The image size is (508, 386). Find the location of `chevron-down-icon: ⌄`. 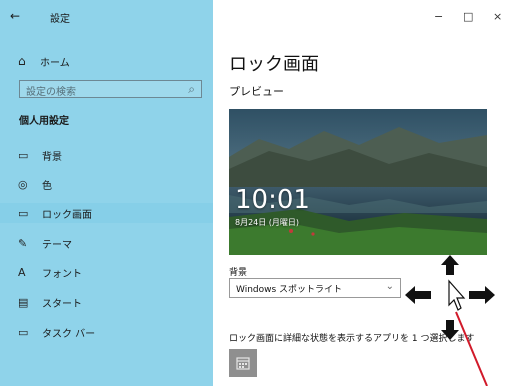

chevron-down-icon: ⌄ is located at coordinates (389, 286).